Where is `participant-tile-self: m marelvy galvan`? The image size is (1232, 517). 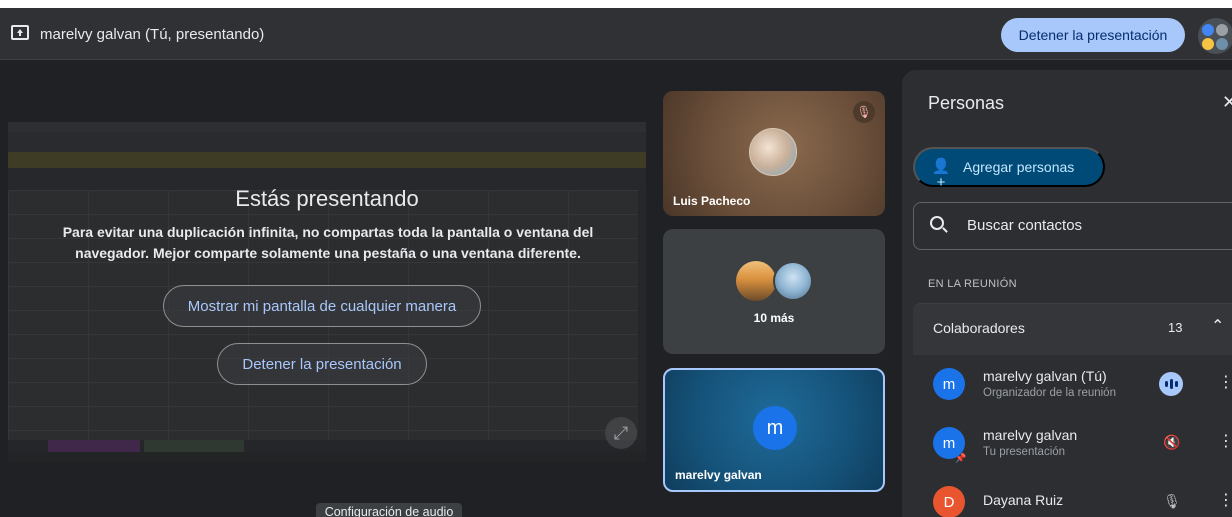
participant-tile-self: m marelvy galvan is located at coordinates (774, 430).